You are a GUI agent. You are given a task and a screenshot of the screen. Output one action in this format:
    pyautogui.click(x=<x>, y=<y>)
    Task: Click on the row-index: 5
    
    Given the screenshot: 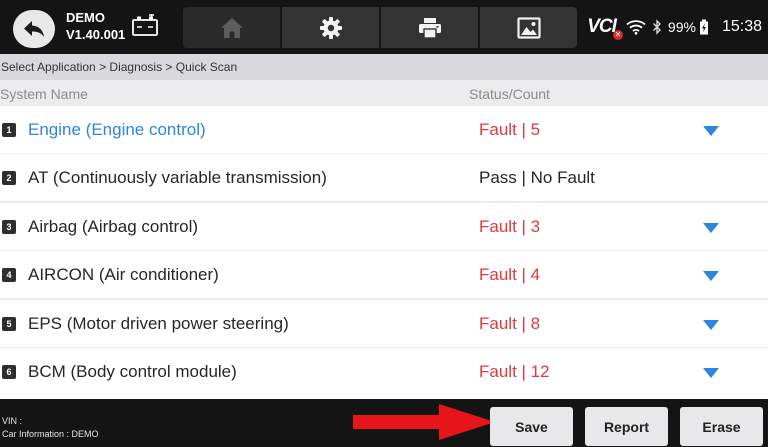 What is the action you would take?
    pyautogui.click(x=9, y=323)
    